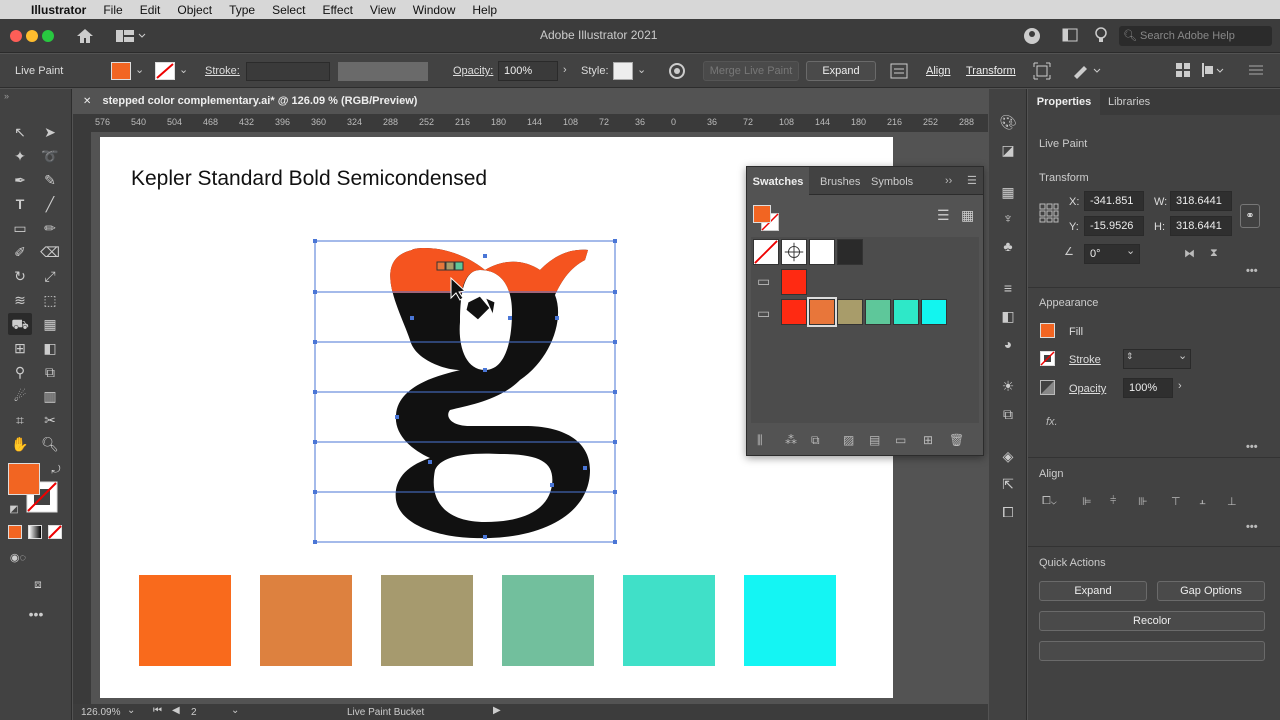 The image size is (1280, 720). Describe the element at coordinates (1148, 388) in the screenshot. I see `opacity-input: 100%` at that location.